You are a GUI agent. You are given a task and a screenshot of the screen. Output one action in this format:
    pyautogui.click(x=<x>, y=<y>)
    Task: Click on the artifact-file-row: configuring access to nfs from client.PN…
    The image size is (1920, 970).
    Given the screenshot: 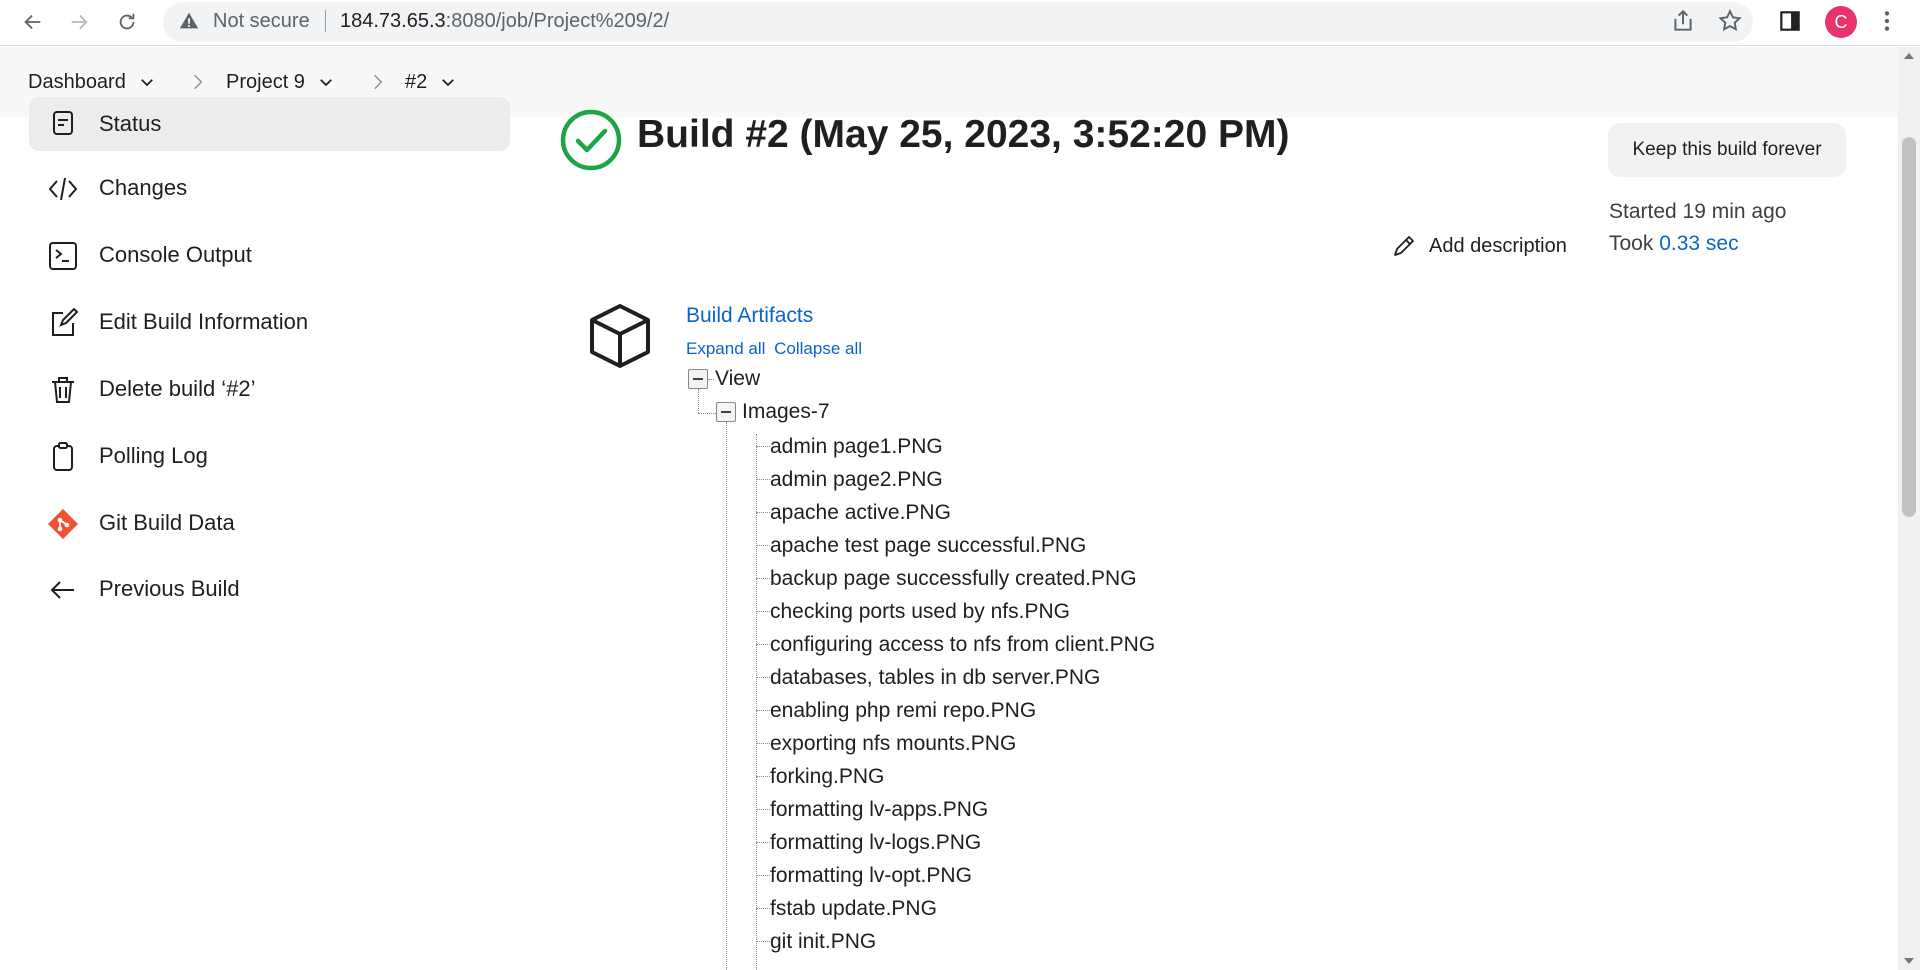 What is the action you would take?
    pyautogui.click(x=955, y=644)
    